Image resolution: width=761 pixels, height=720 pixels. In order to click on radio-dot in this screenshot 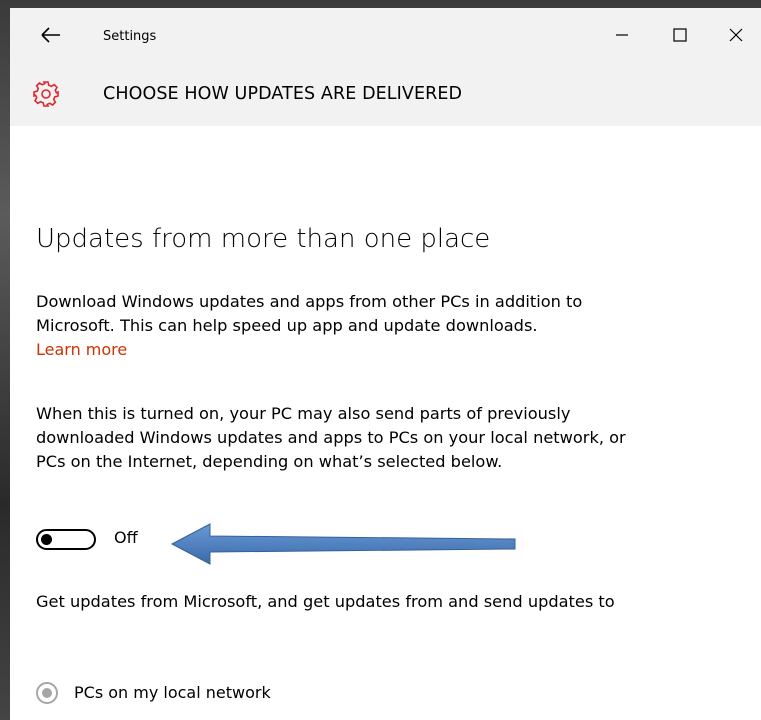, I will do `click(47, 693)`.